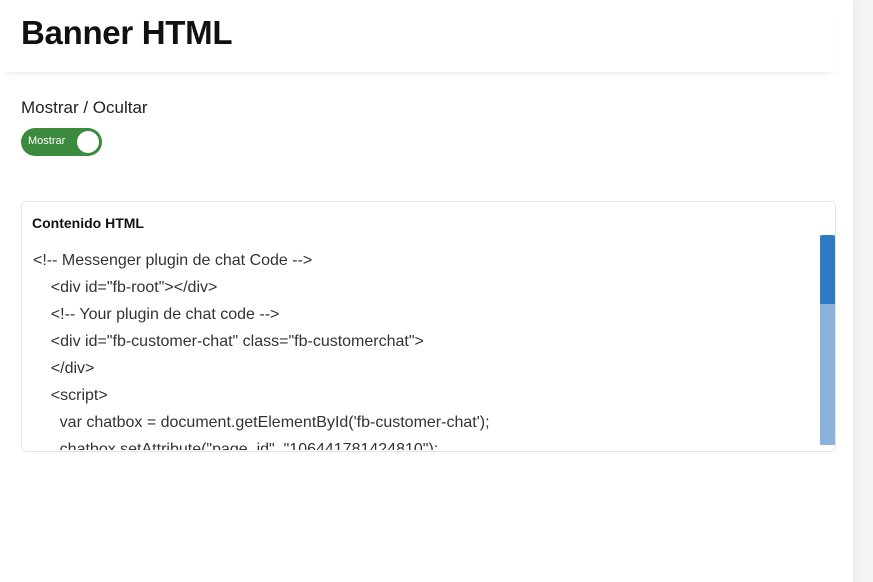  Describe the element at coordinates (419, 36) in the screenshot. I see `page-header: Banner HTML` at that location.